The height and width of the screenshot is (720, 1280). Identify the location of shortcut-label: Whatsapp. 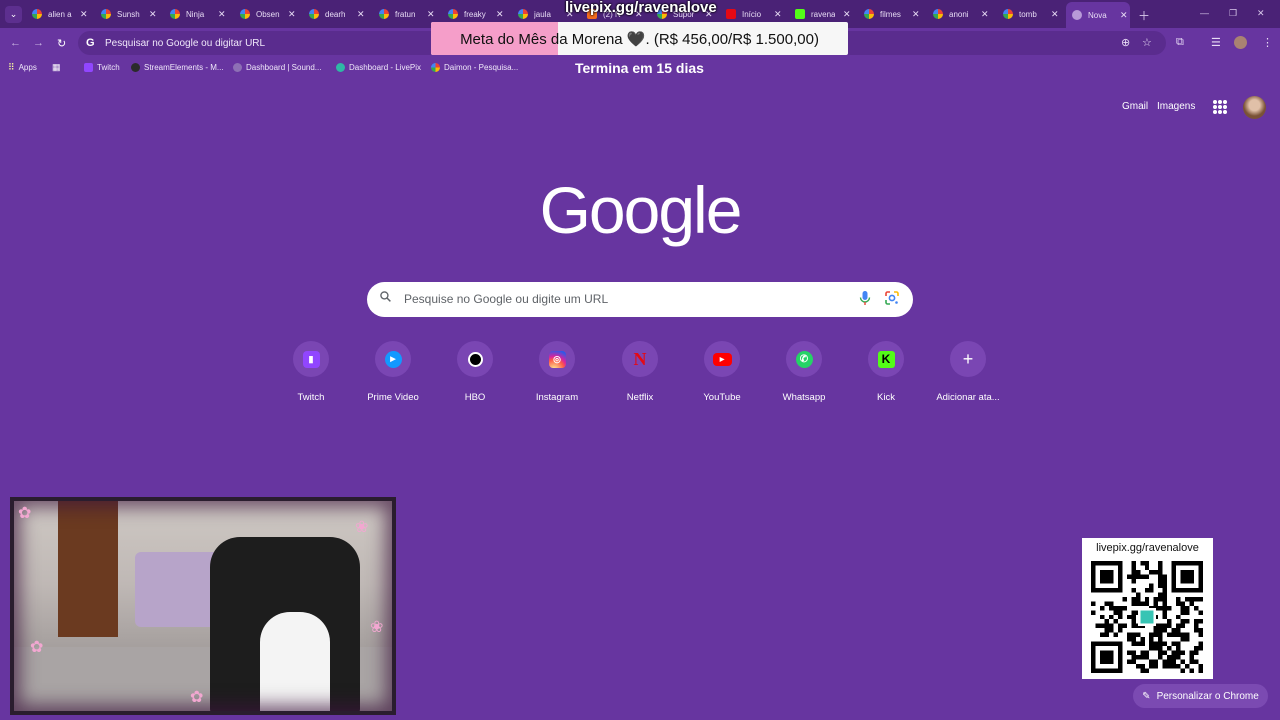
(804, 397).